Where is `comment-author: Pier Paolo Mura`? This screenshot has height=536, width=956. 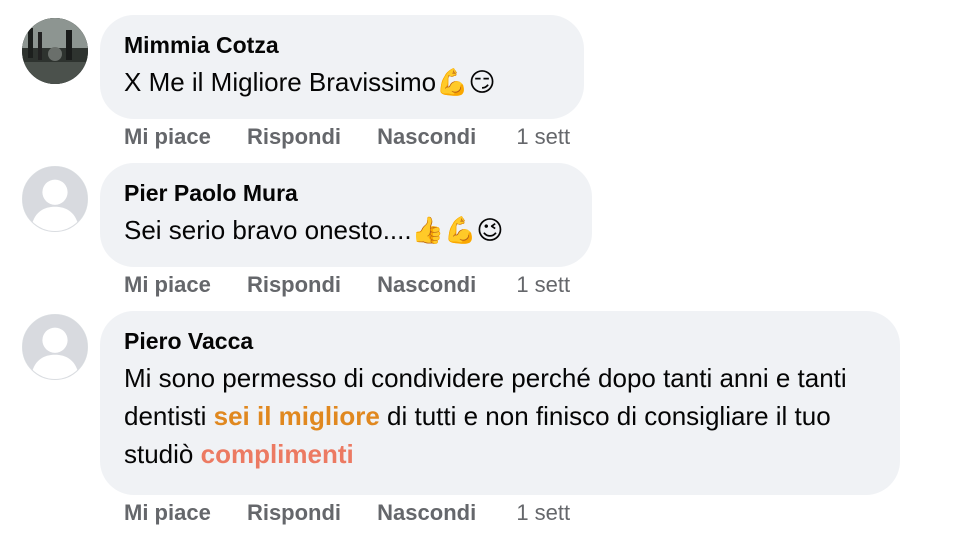
comment-author: Pier Paolo Mura is located at coordinates (346, 193).